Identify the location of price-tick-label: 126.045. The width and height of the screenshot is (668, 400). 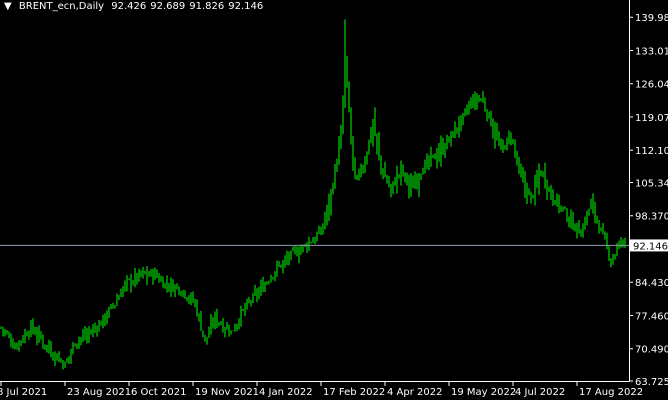
(651, 85).